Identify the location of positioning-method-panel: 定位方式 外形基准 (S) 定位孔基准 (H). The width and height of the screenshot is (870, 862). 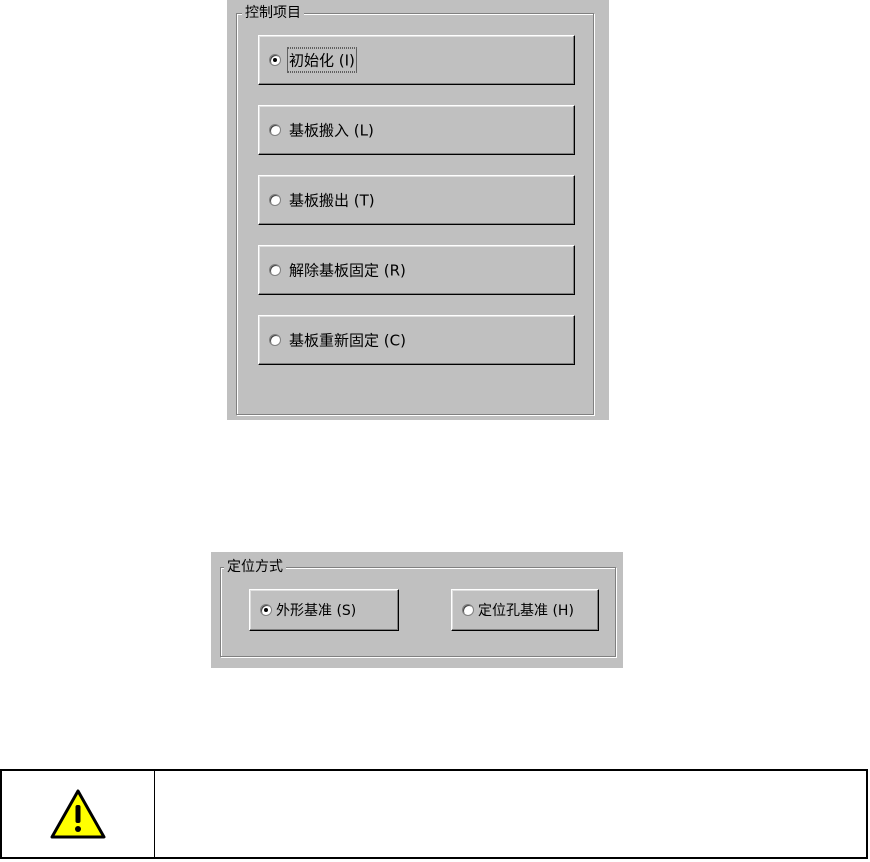
(417, 610).